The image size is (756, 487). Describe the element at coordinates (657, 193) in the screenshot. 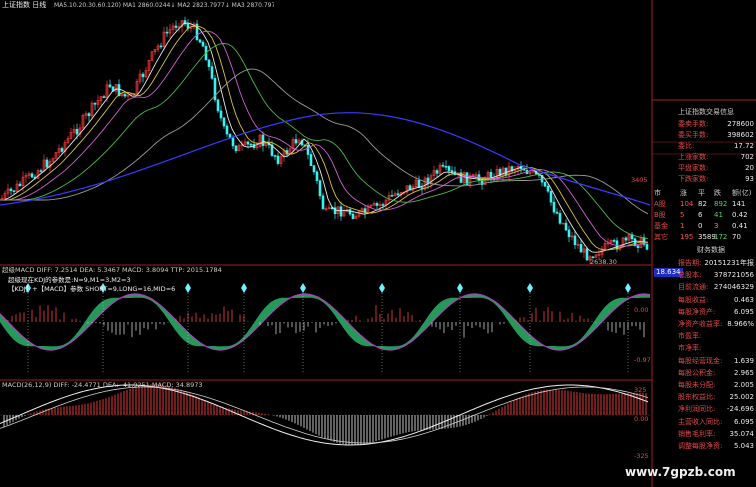

I see `market-table-header: 市` at that location.